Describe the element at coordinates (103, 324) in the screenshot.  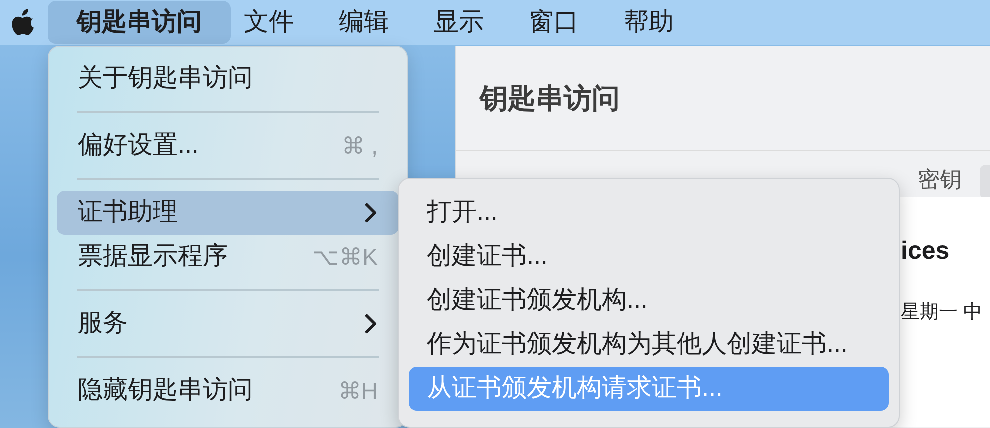
I see `menu-item-label: 服务` at that location.